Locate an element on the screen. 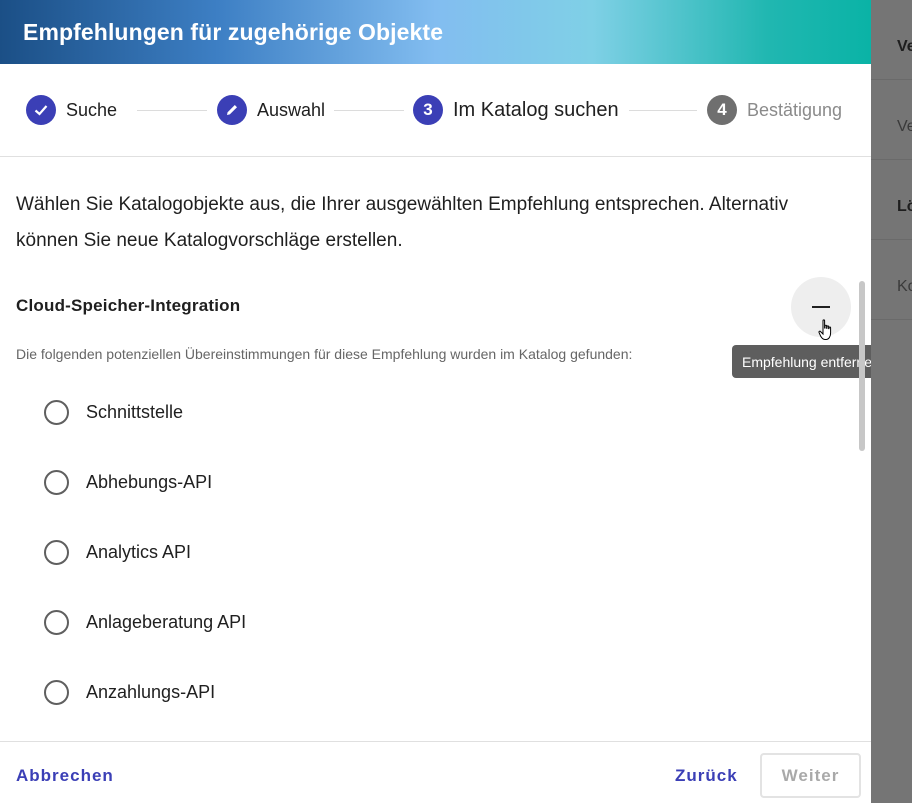  background-page: Ve Ve Lö Ko is located at coordinates (891, 401).